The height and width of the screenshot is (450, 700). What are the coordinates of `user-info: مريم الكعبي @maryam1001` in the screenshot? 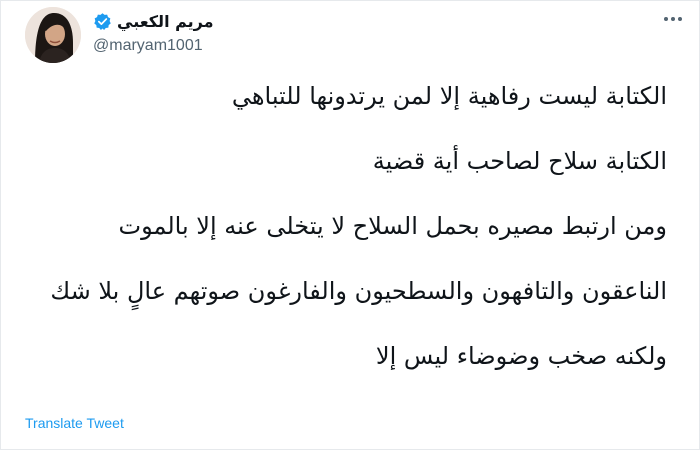 It's located at (153, 32).